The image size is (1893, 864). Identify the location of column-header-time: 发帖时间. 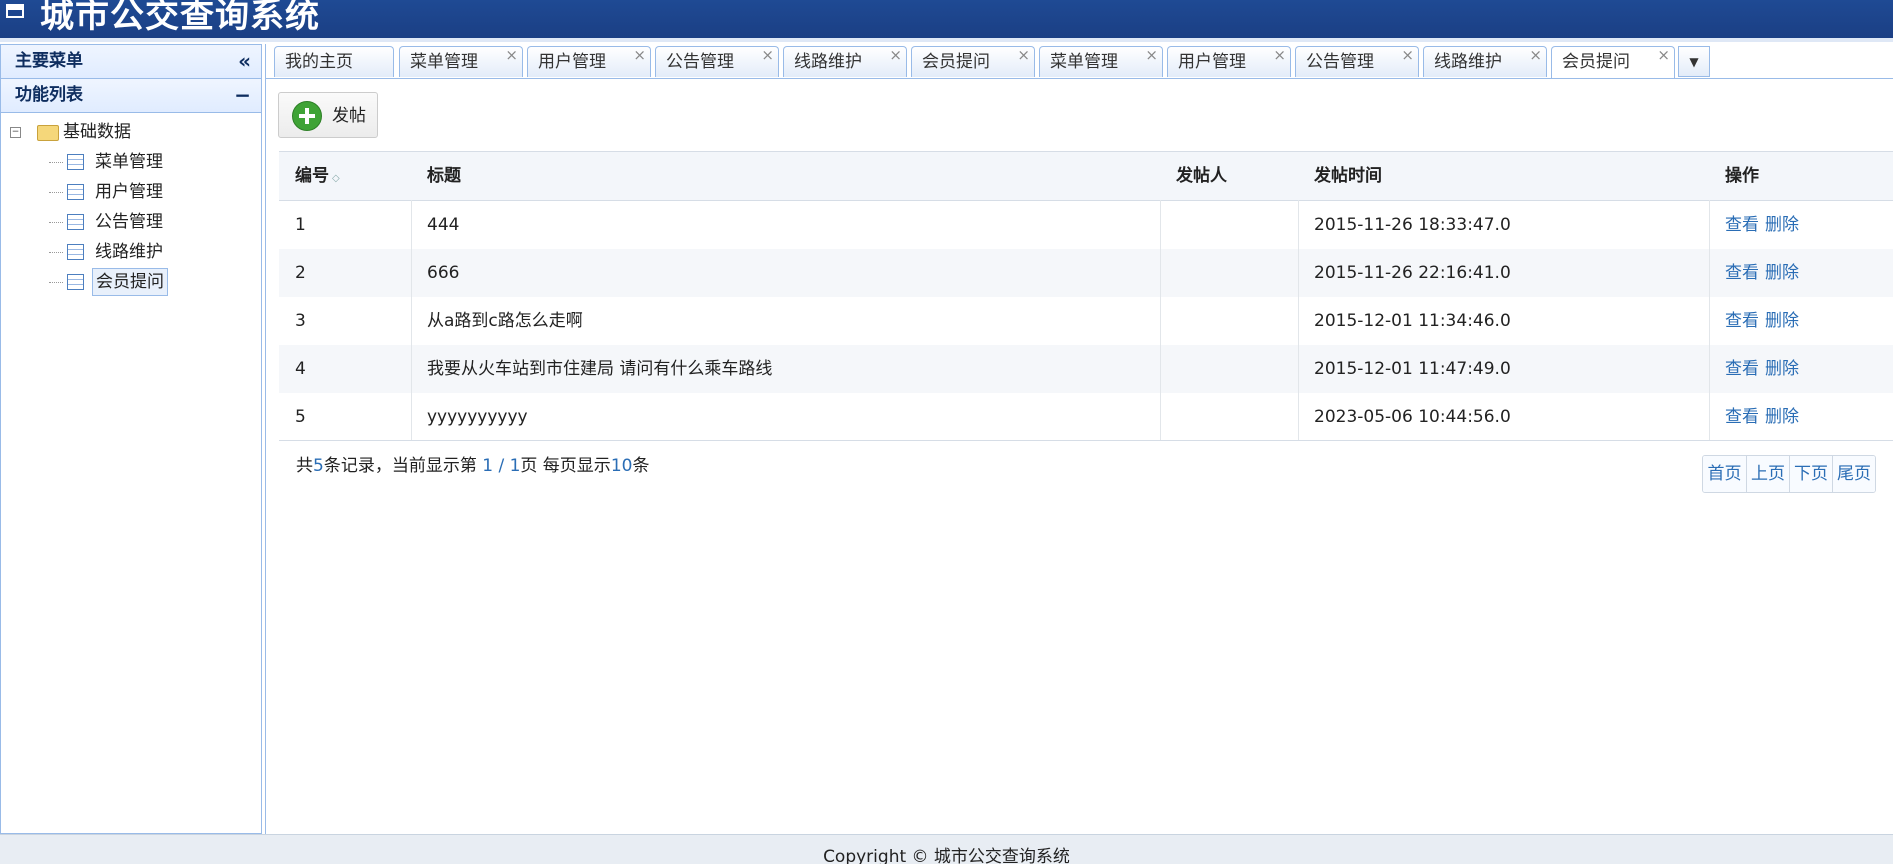
(1348, 176).